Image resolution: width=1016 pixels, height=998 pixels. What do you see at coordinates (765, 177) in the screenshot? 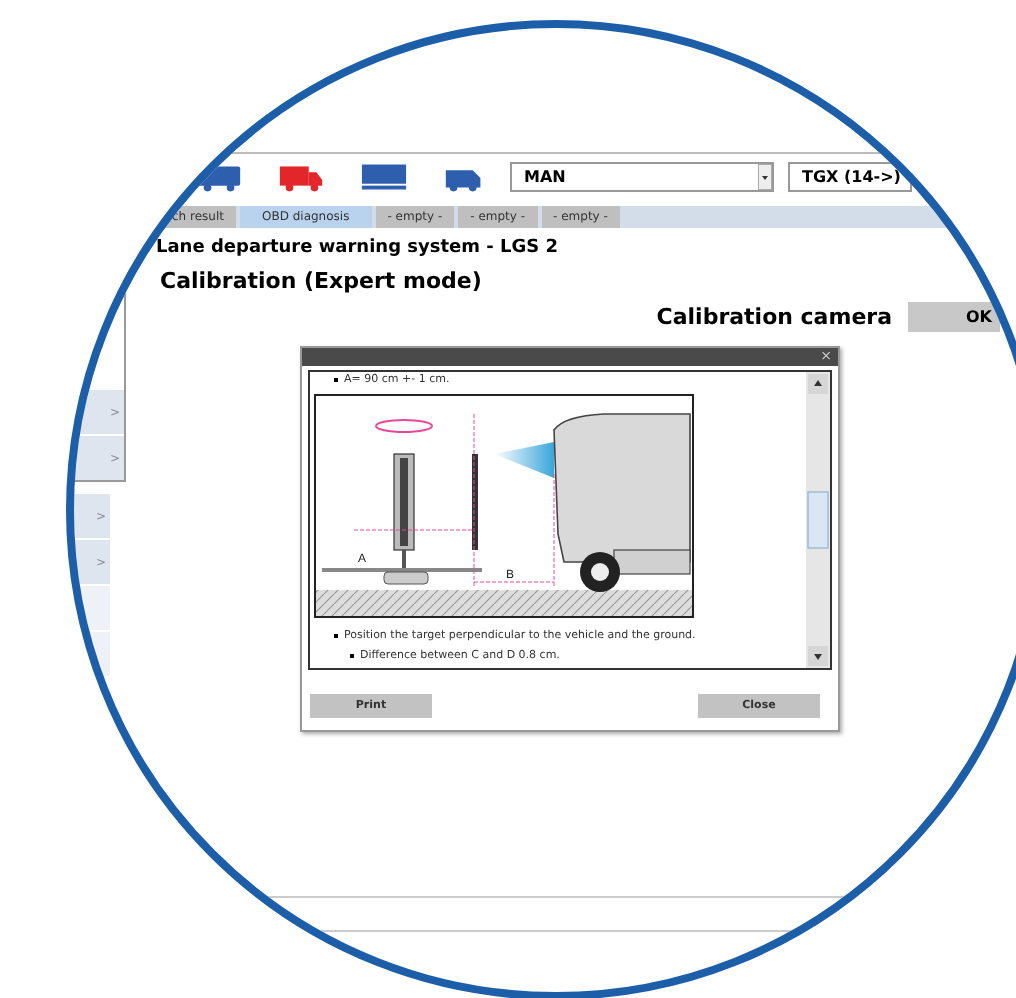
I see `dropdown-arrow-icon` at bounding box center [765, 177].